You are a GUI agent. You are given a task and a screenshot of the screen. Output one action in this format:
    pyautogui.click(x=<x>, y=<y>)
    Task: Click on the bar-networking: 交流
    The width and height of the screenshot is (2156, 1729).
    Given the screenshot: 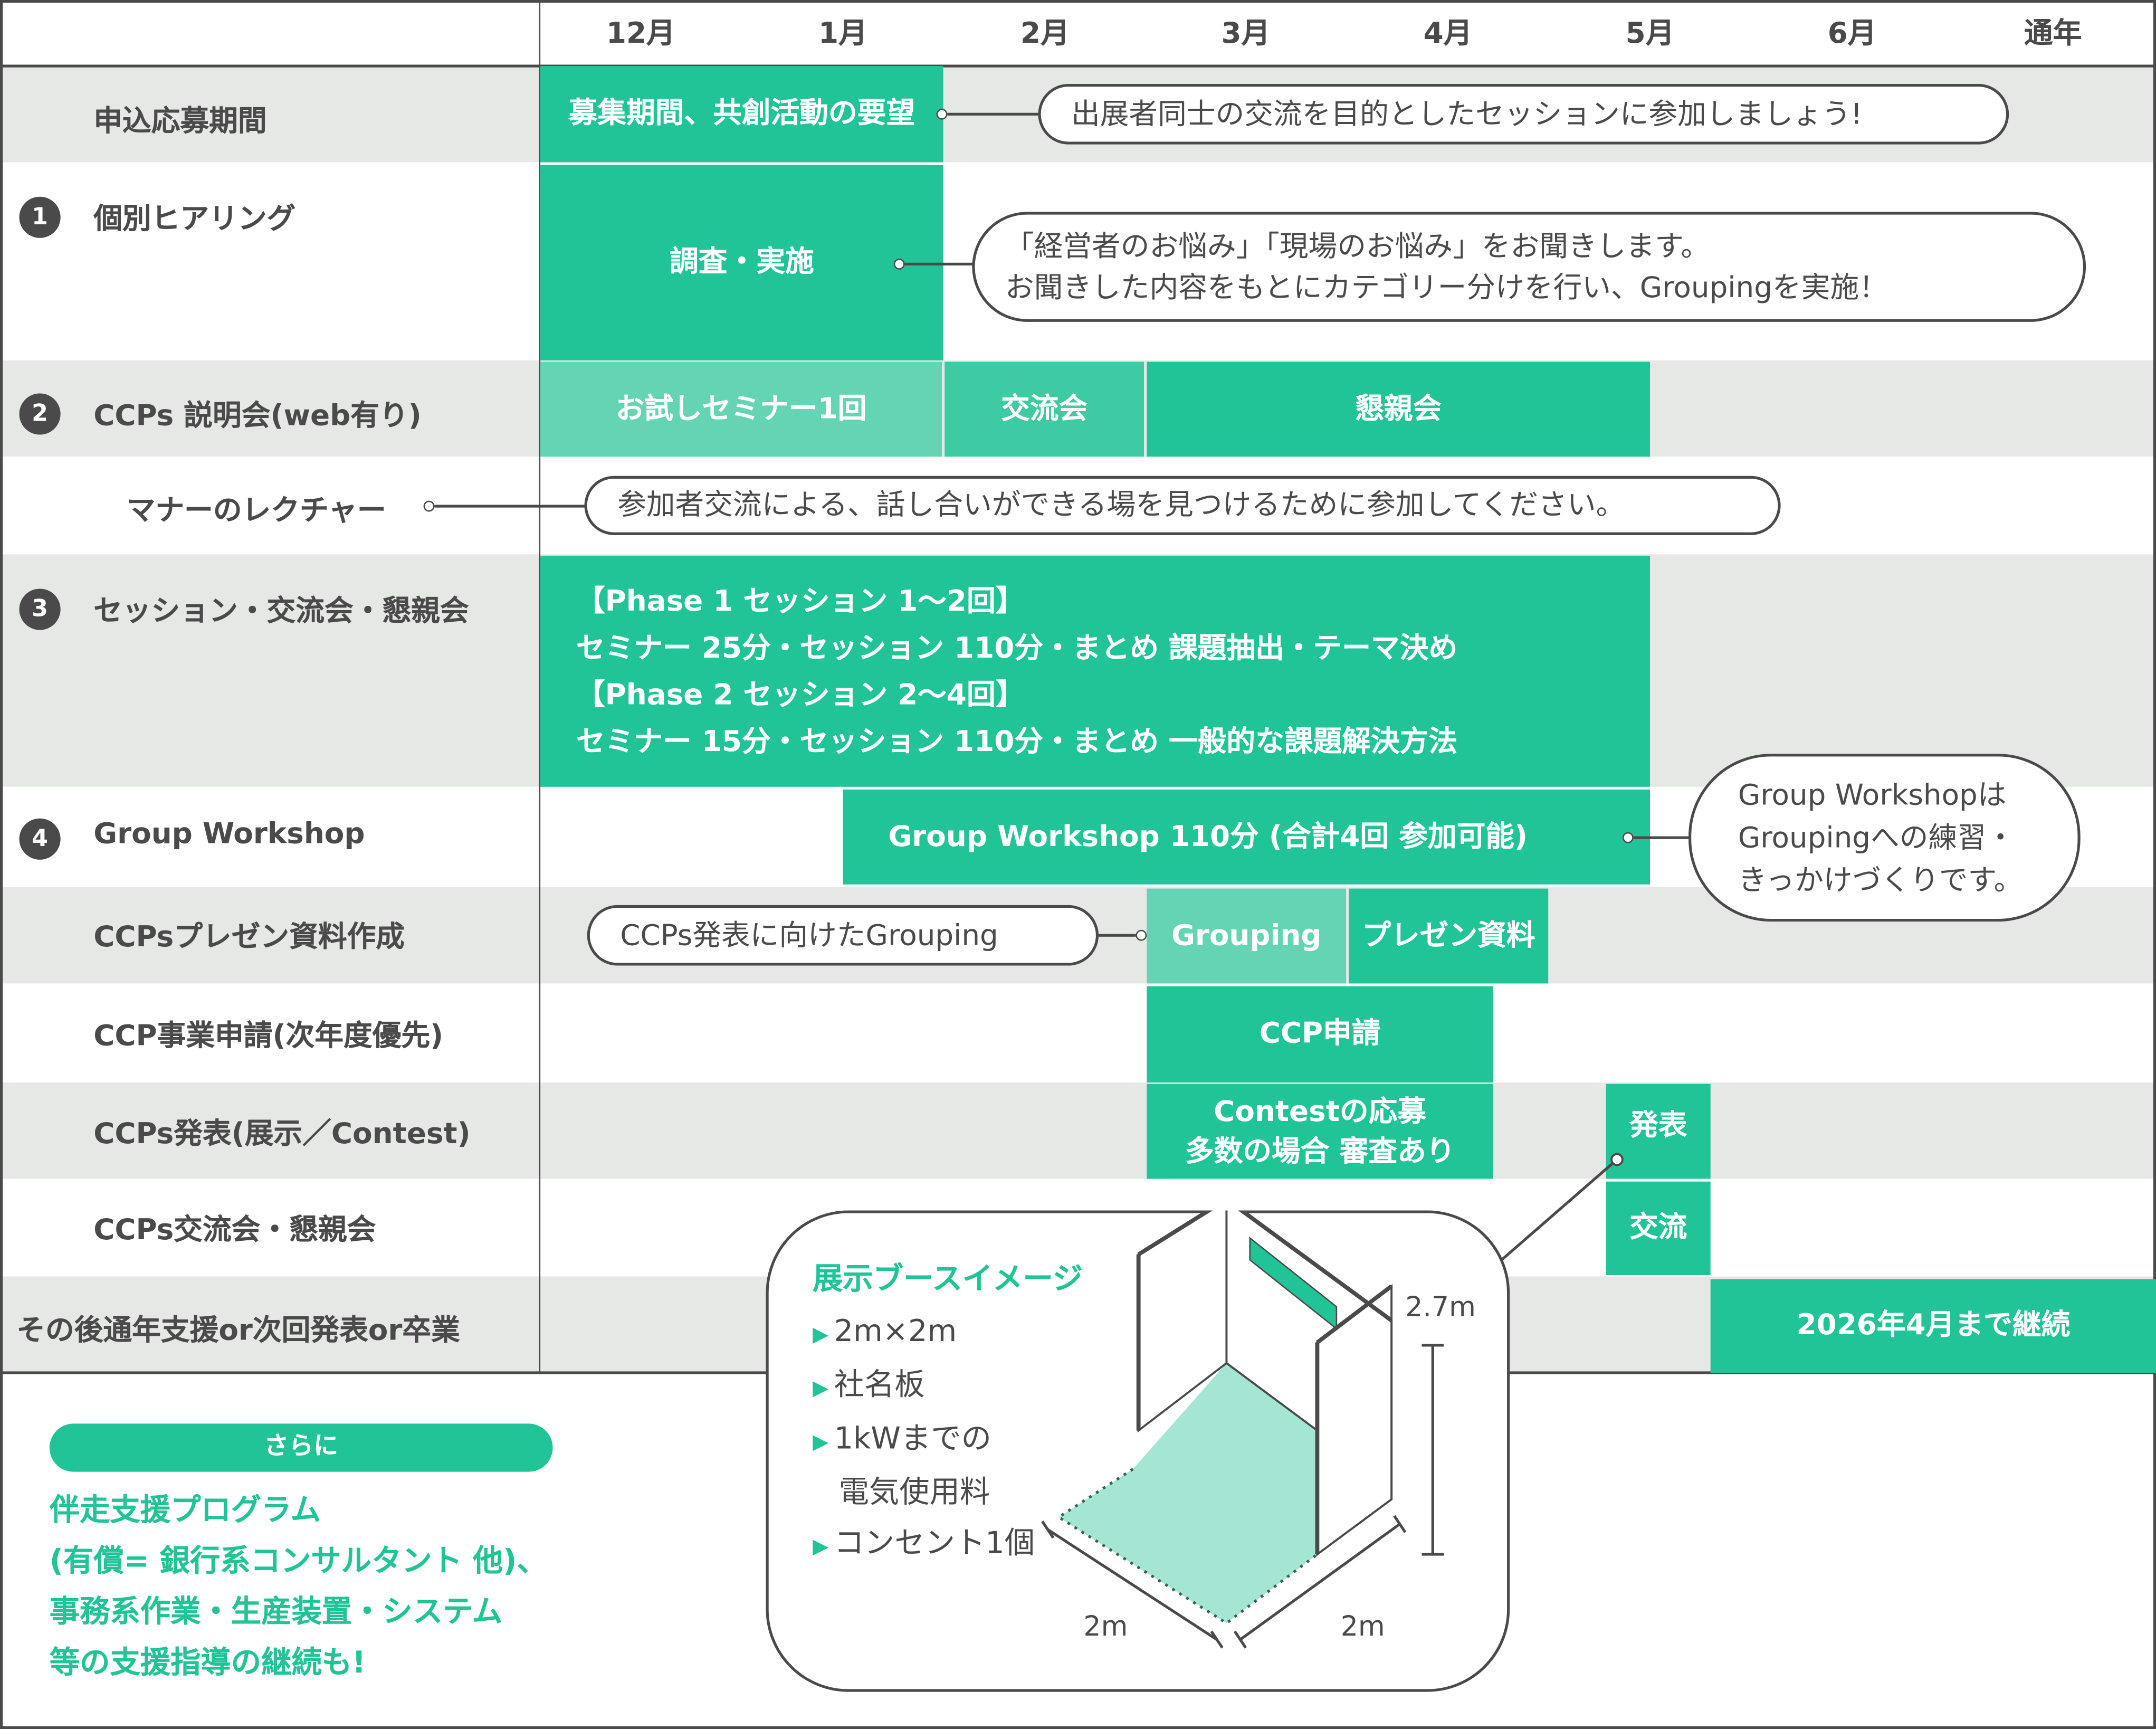 What is the action you would take?
    pyautogui.click(x=1658, y=1228)
    